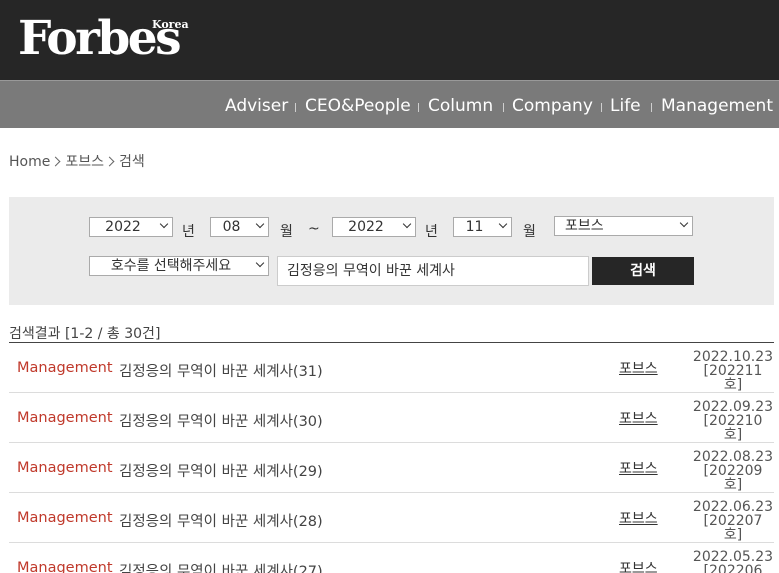  I want to click on result-date: 2022.10.23 [202211 호], so click(733, 371).